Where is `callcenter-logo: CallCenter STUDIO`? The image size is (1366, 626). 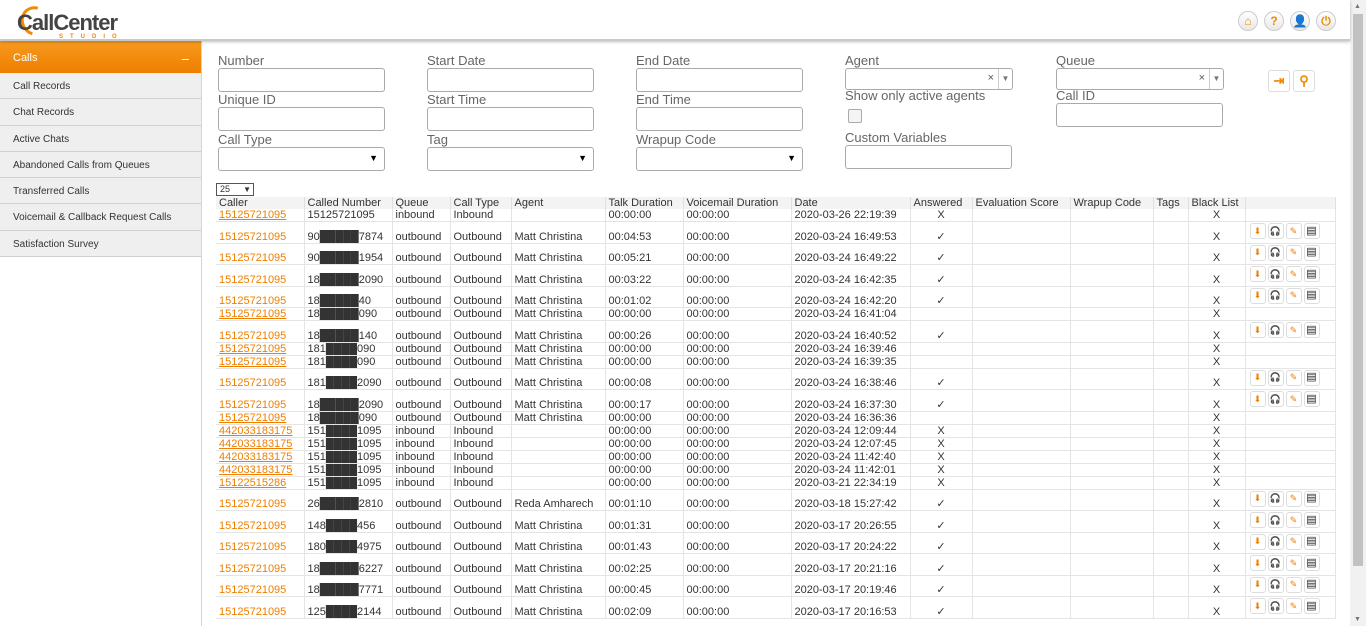
callcenter-logo: CallCenter STUDIO is located at coordinates (66, 21).